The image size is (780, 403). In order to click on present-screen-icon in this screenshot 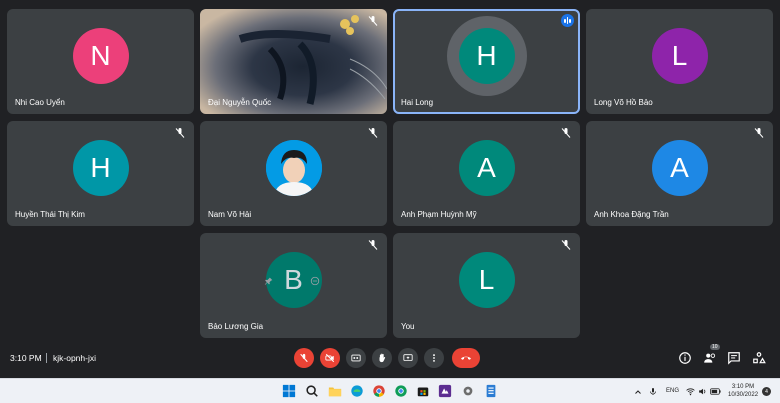, I will do `click(408, 357)`.